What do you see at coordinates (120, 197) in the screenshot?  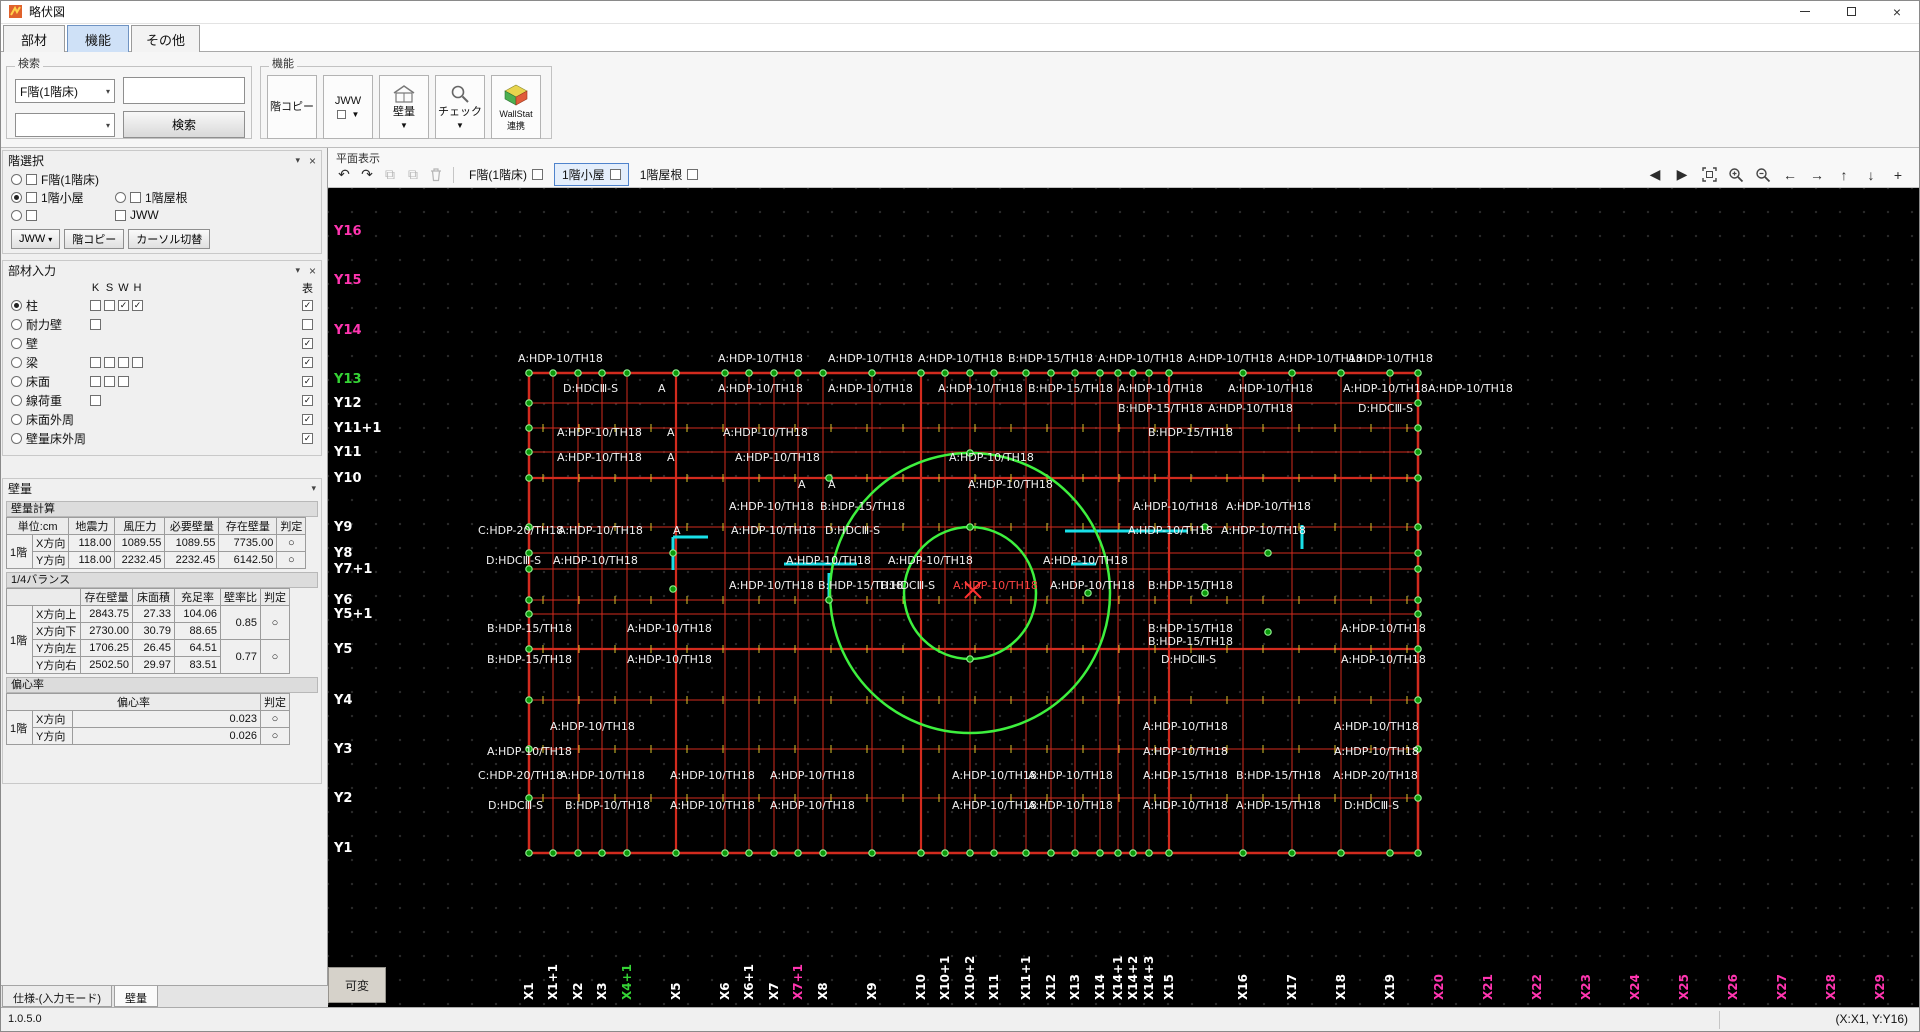 I see `floor-radio-yane` at bounding box center [120, 197].